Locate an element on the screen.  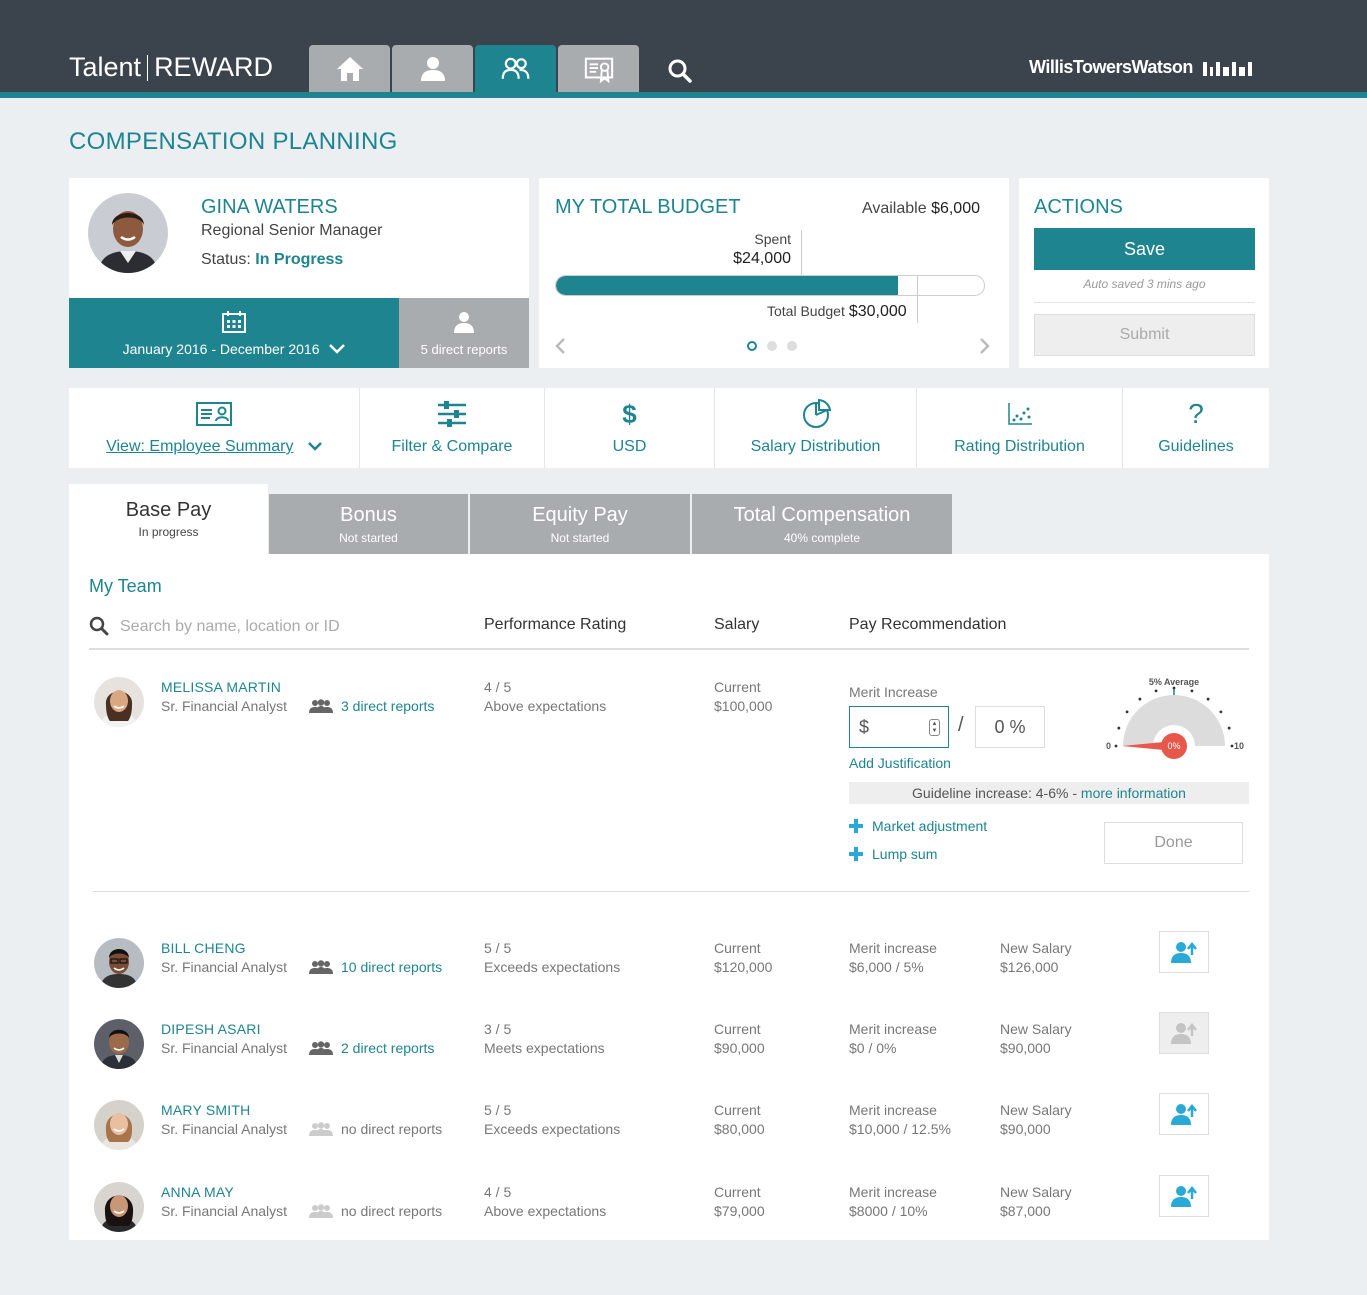
lump-sum-link: Lump sum is located at coordinates (893, 854).